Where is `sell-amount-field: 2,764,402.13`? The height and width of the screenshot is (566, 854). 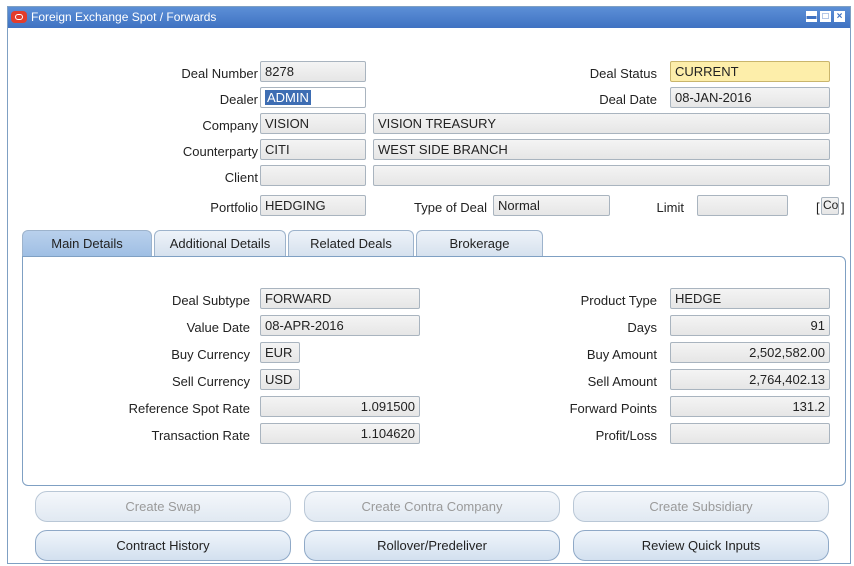
sell-amount-field: 2,764,402.13 is located at coordinates (750, 379).